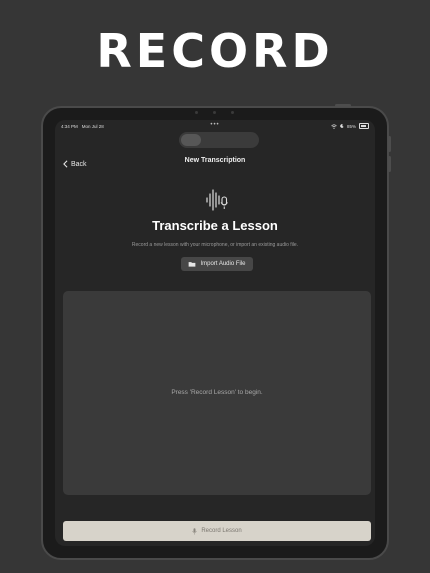  What do you see at coordinates (219, 140) in the screenshot?
I see `segmented-control` at bounding box center [219, 140].